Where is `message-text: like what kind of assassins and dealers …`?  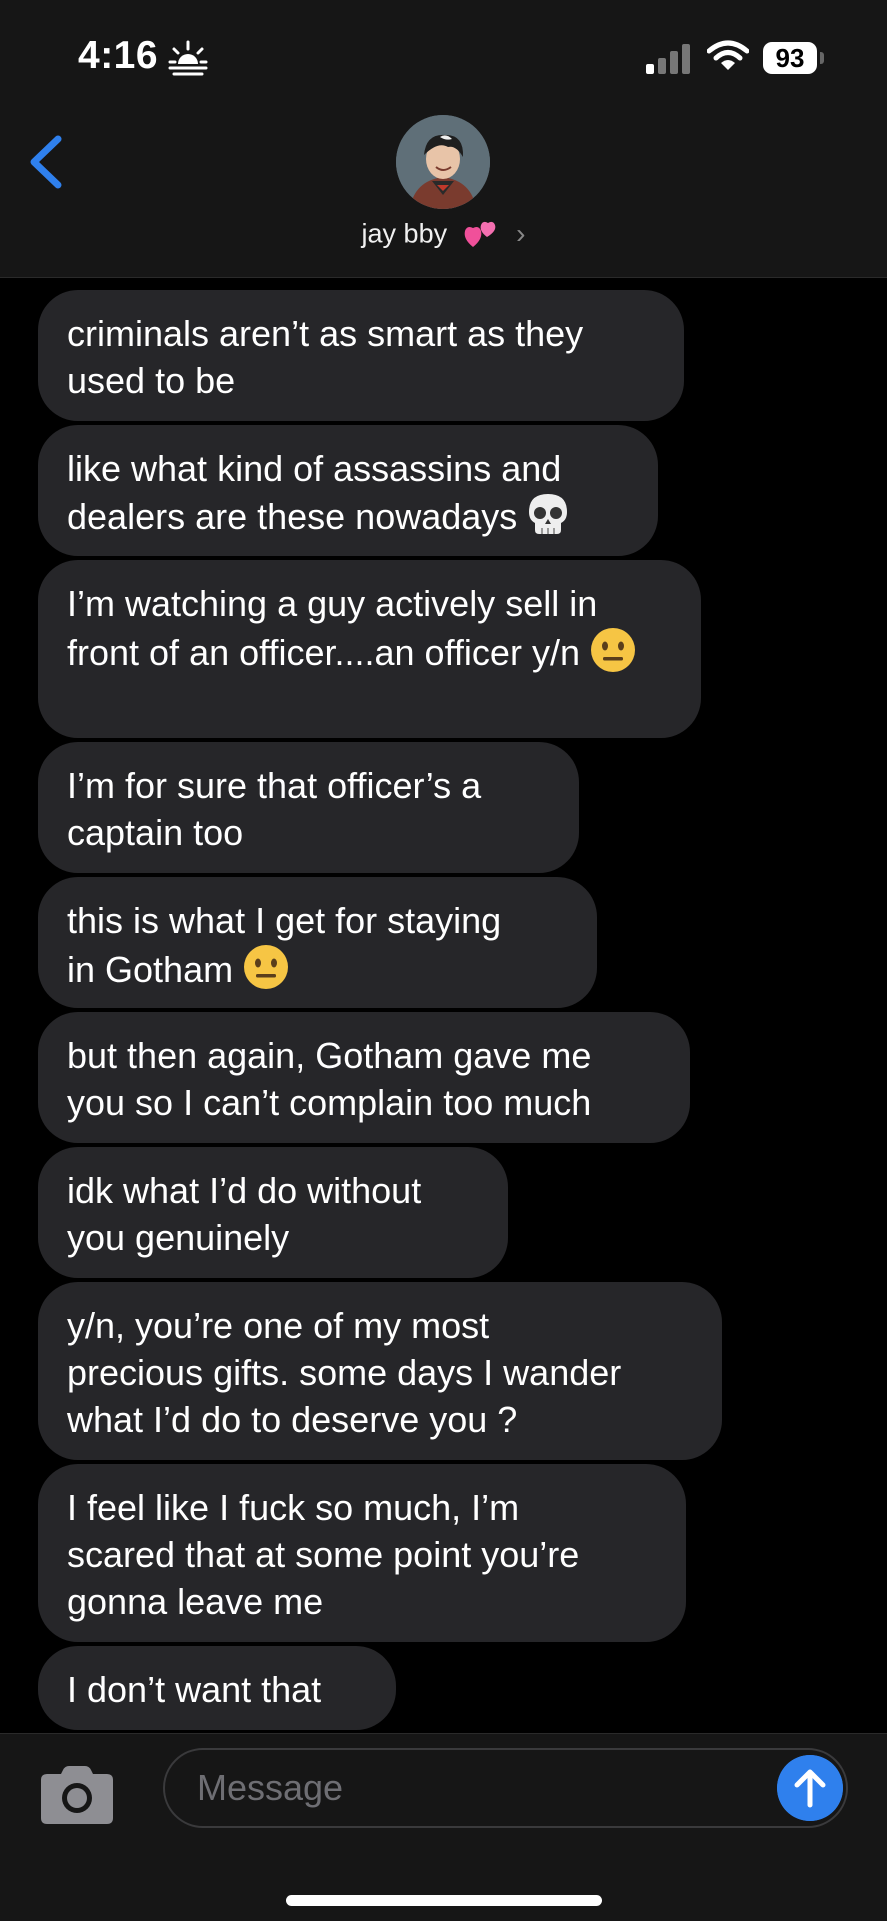 message-text: like what kind of assassins and dealers … is located at coordinates (314, 493).